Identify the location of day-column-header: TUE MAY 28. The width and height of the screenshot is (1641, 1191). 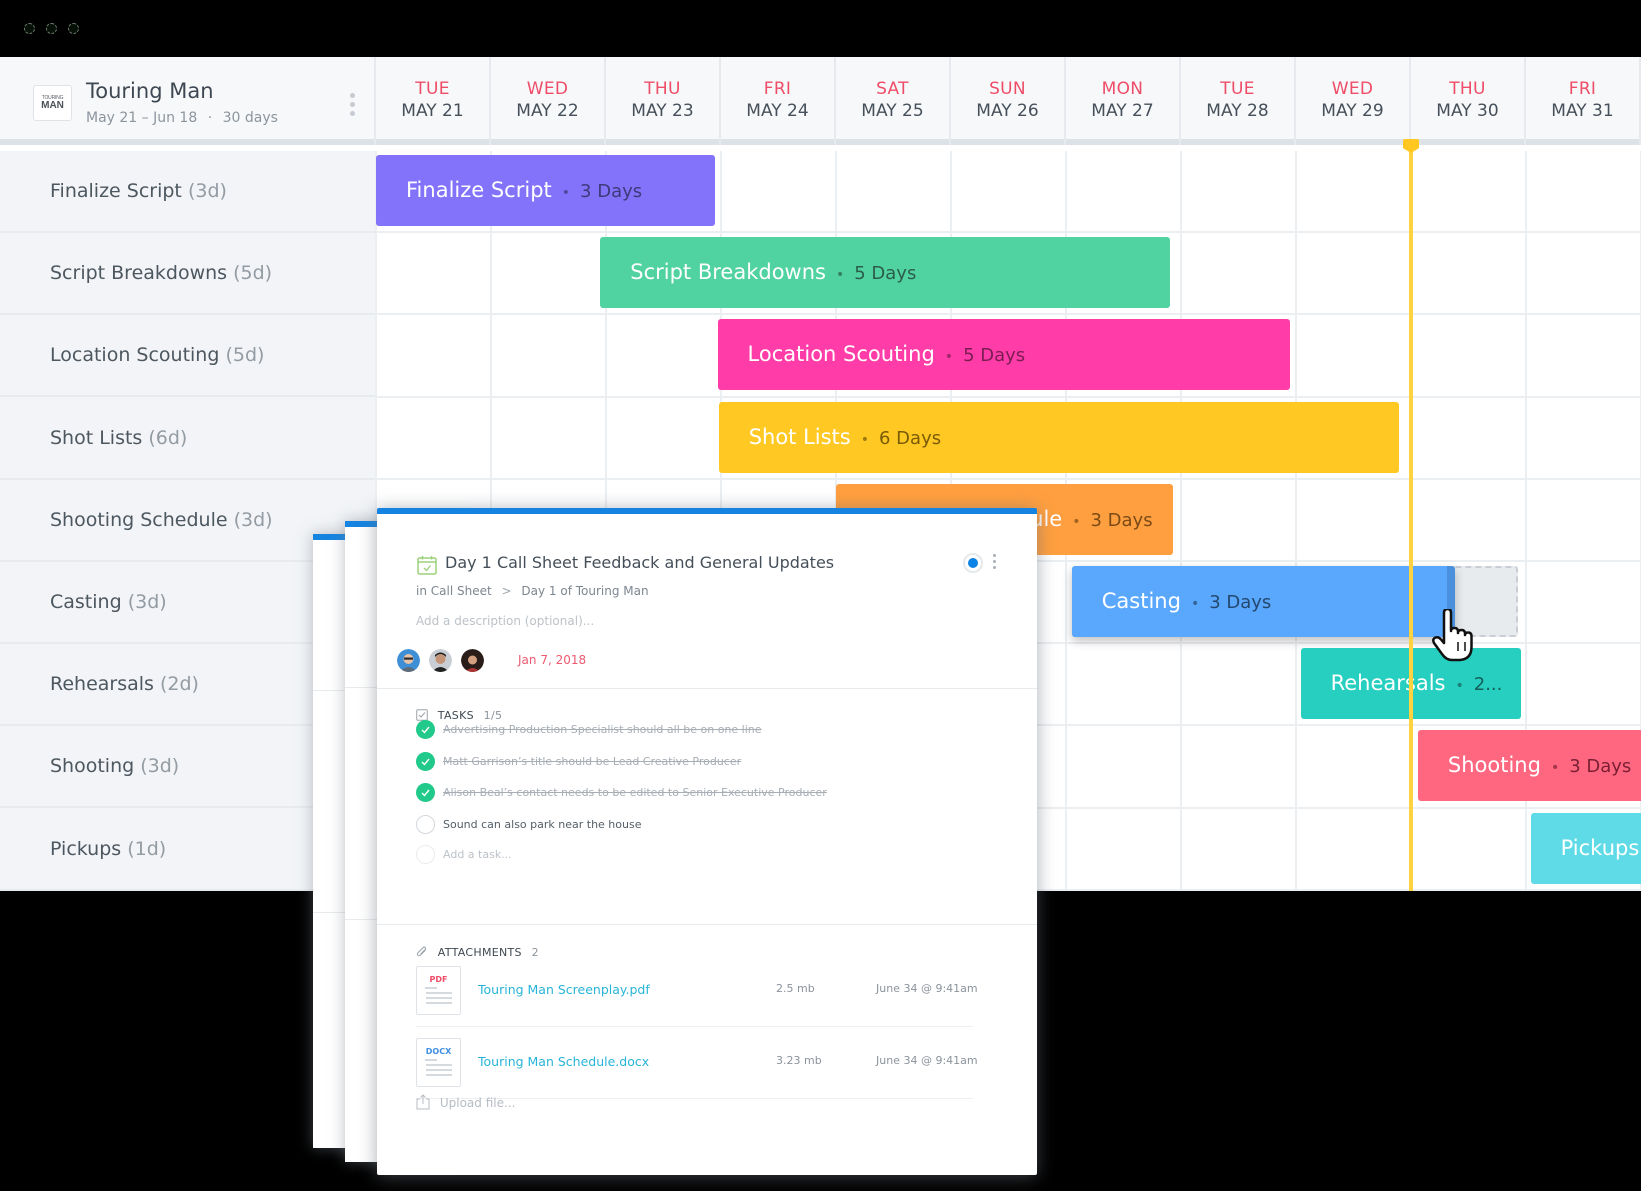
(1238, 101).